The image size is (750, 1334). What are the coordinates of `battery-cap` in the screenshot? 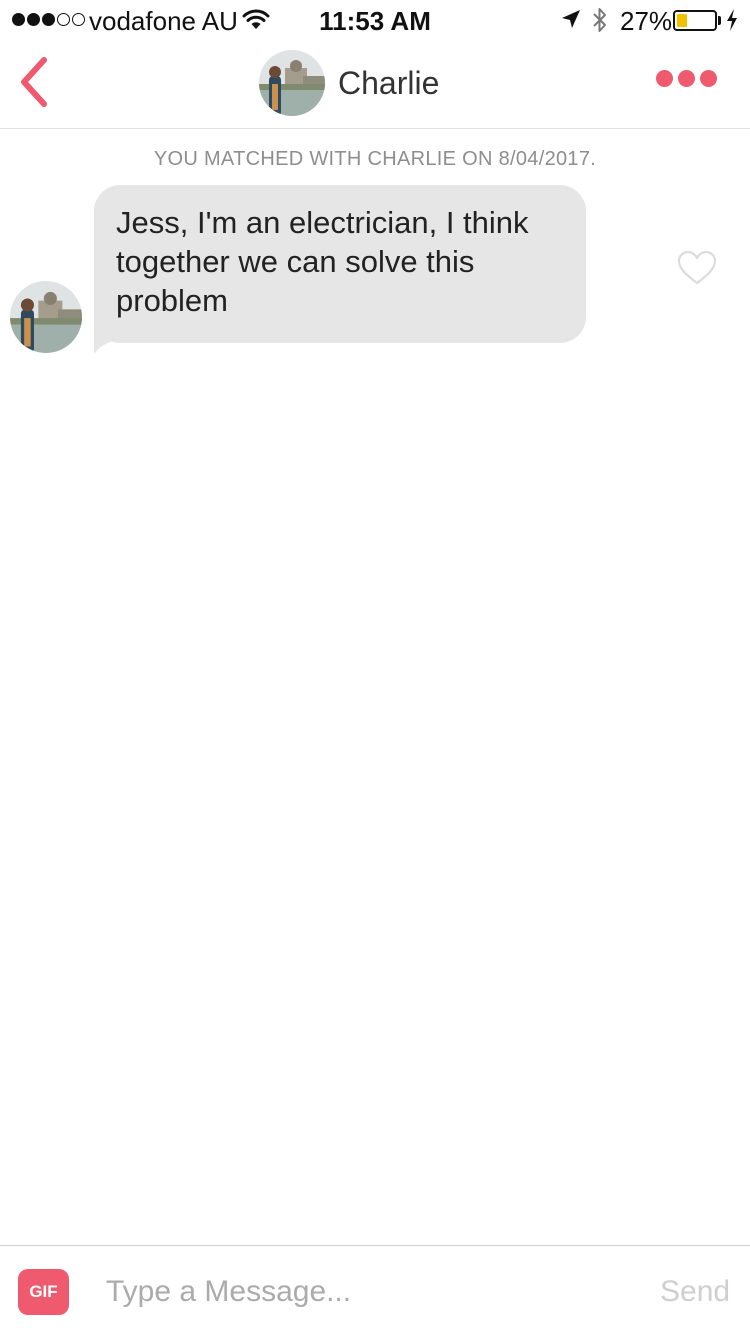 It's located at (719, 20).